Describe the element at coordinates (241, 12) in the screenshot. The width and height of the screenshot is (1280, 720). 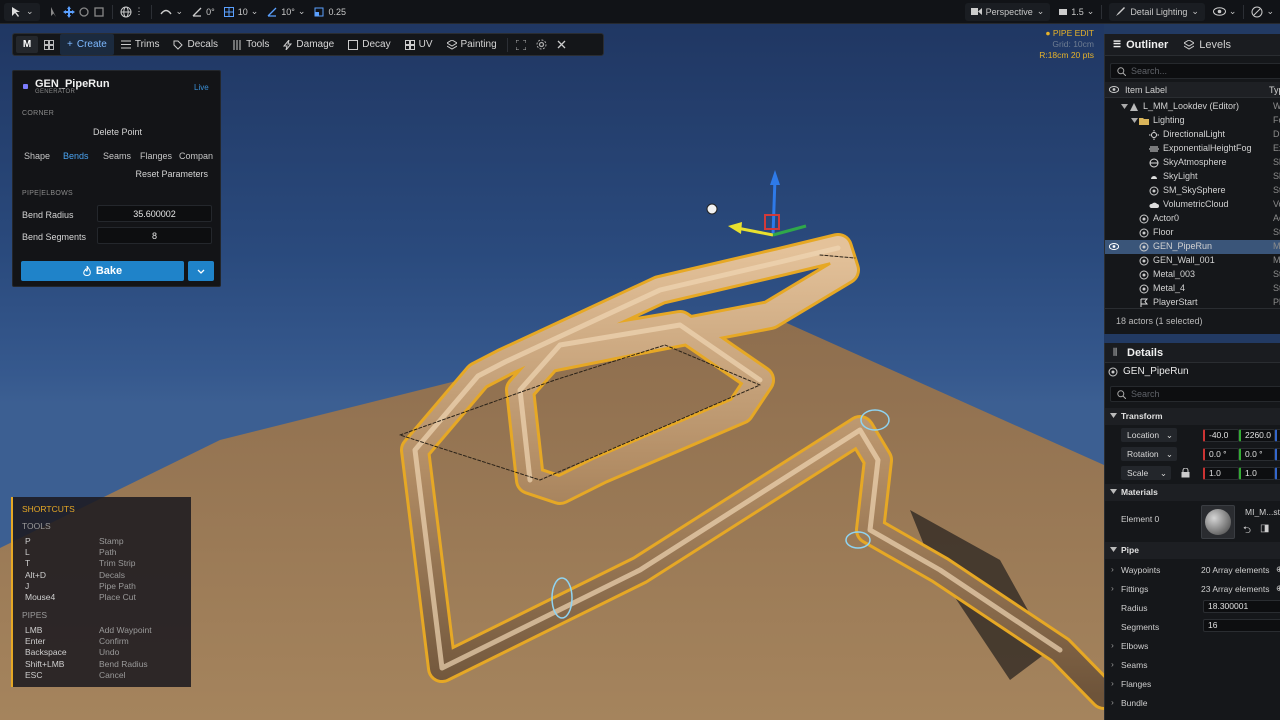
I see `grid-snap: 10 ⌄` at that location.